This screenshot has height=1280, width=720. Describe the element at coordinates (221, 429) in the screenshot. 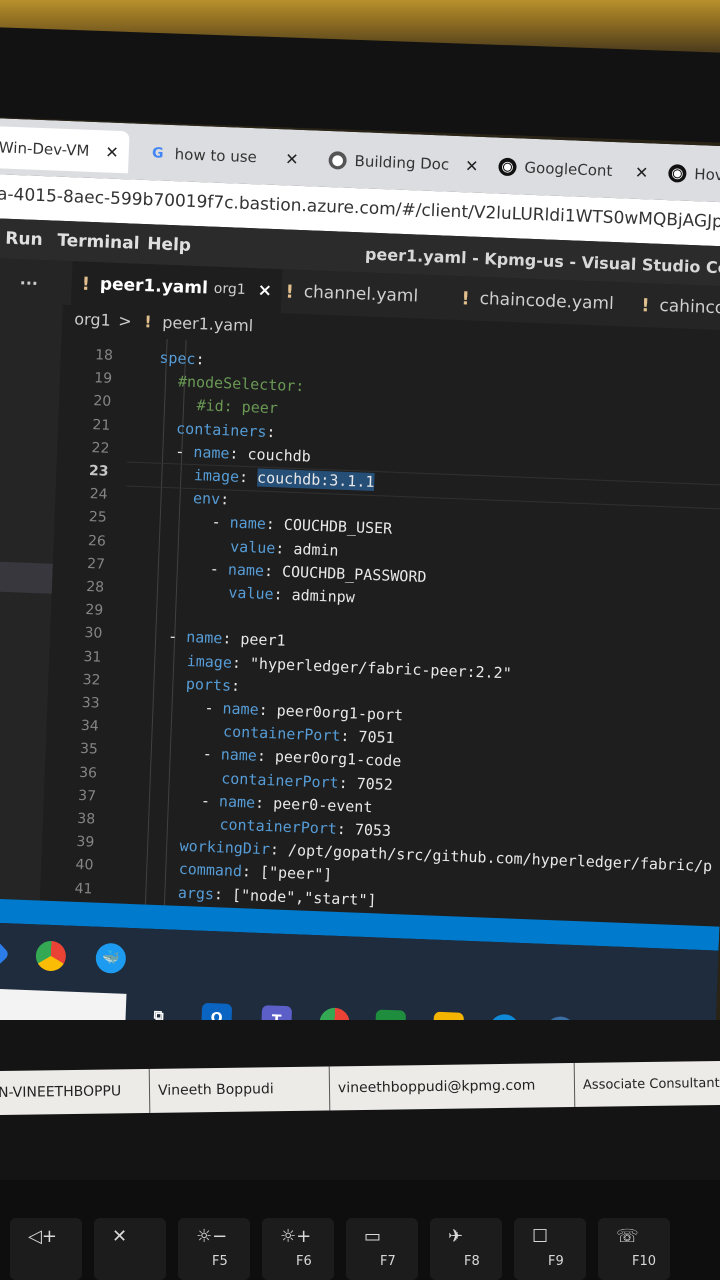

I see `yaml-key: containers` at that location.